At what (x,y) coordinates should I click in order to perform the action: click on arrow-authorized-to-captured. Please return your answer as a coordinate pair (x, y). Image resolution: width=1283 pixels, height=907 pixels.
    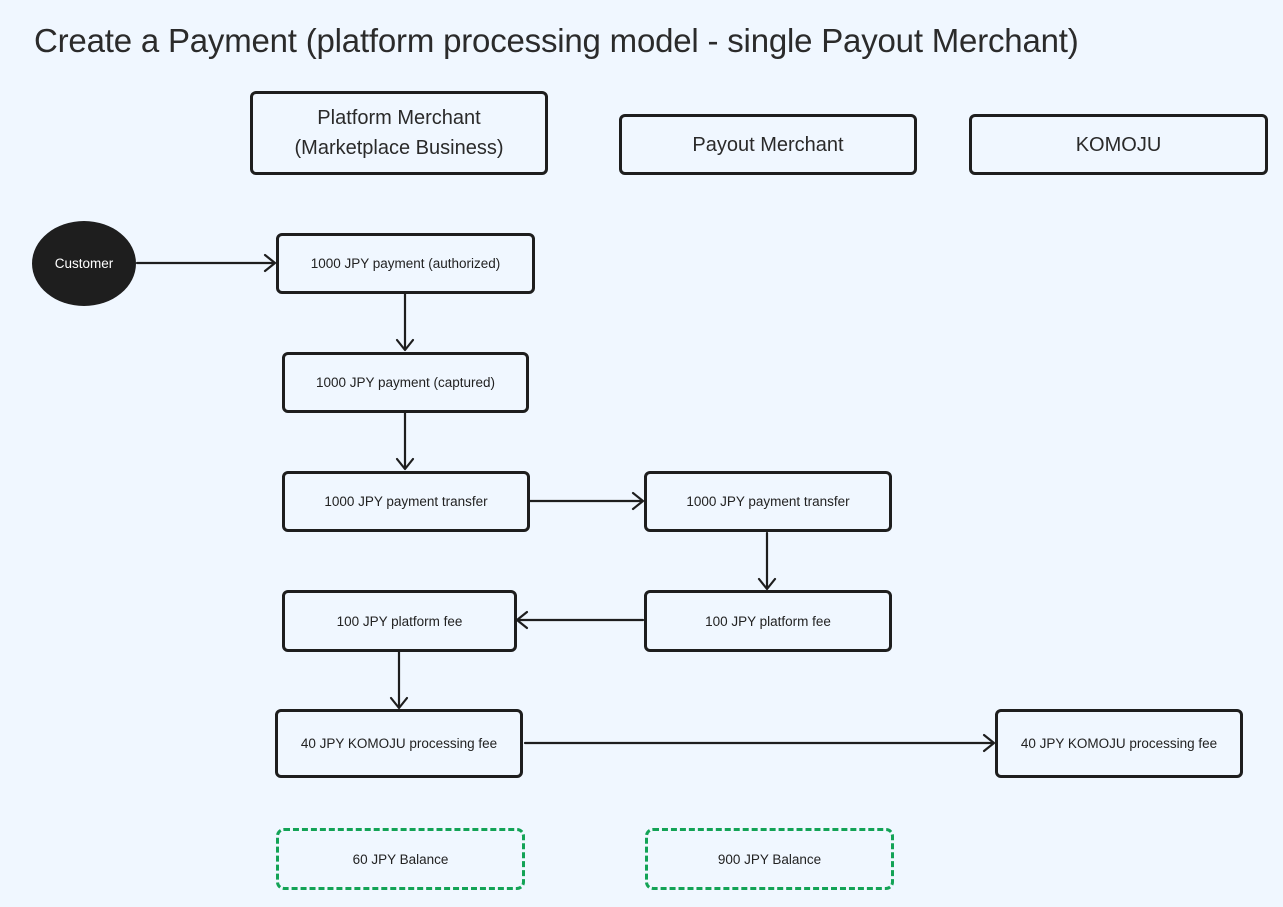
    Looking at the image, I should click on (405, 322).